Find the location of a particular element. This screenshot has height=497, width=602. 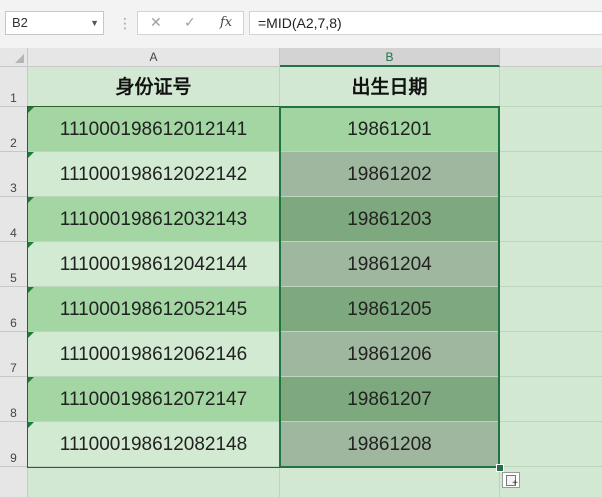

cell-id-number: 111000198612052145 is located at coordinates (154, 309).